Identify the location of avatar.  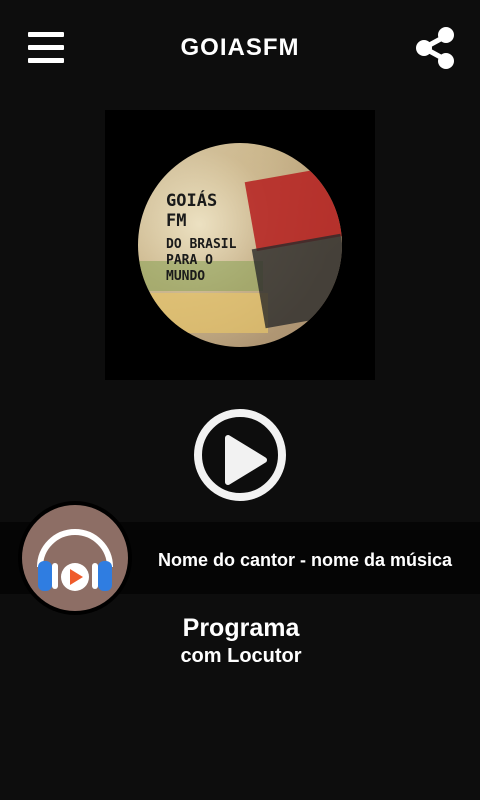
(75, 558).